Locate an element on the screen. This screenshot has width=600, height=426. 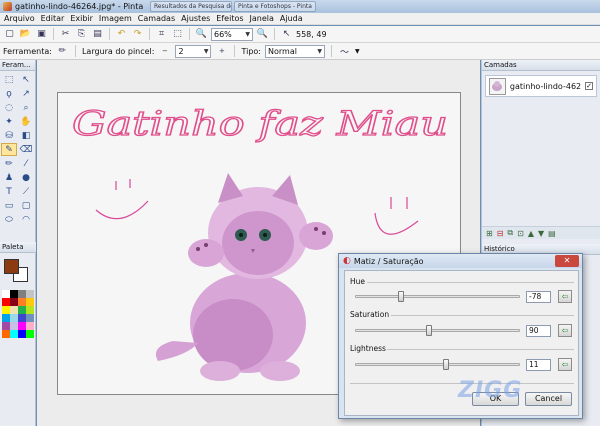
delete-layer-icon: ⊟ is located at coordinates (500, 233).